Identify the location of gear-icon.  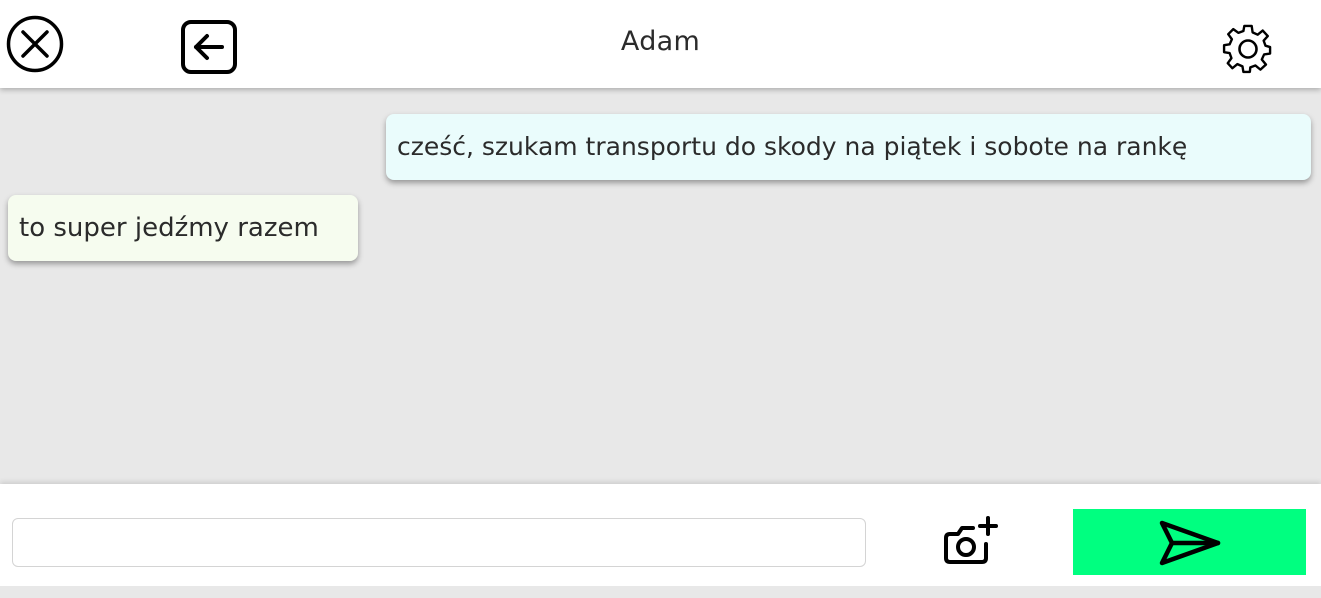
(1248, 48).